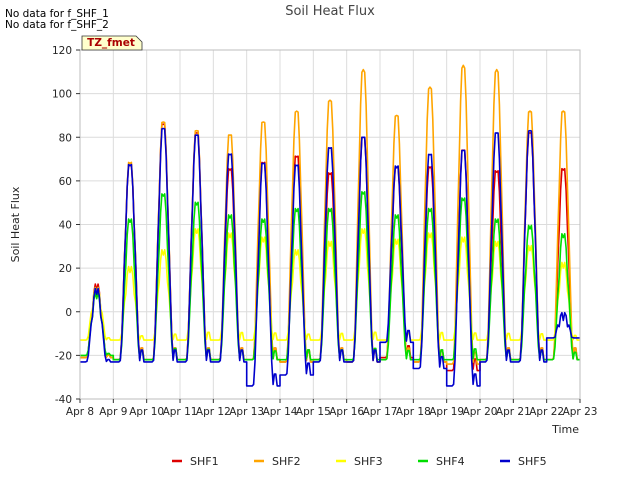  I want to click on x-tick-label: Apr 19, so click(446, 412).